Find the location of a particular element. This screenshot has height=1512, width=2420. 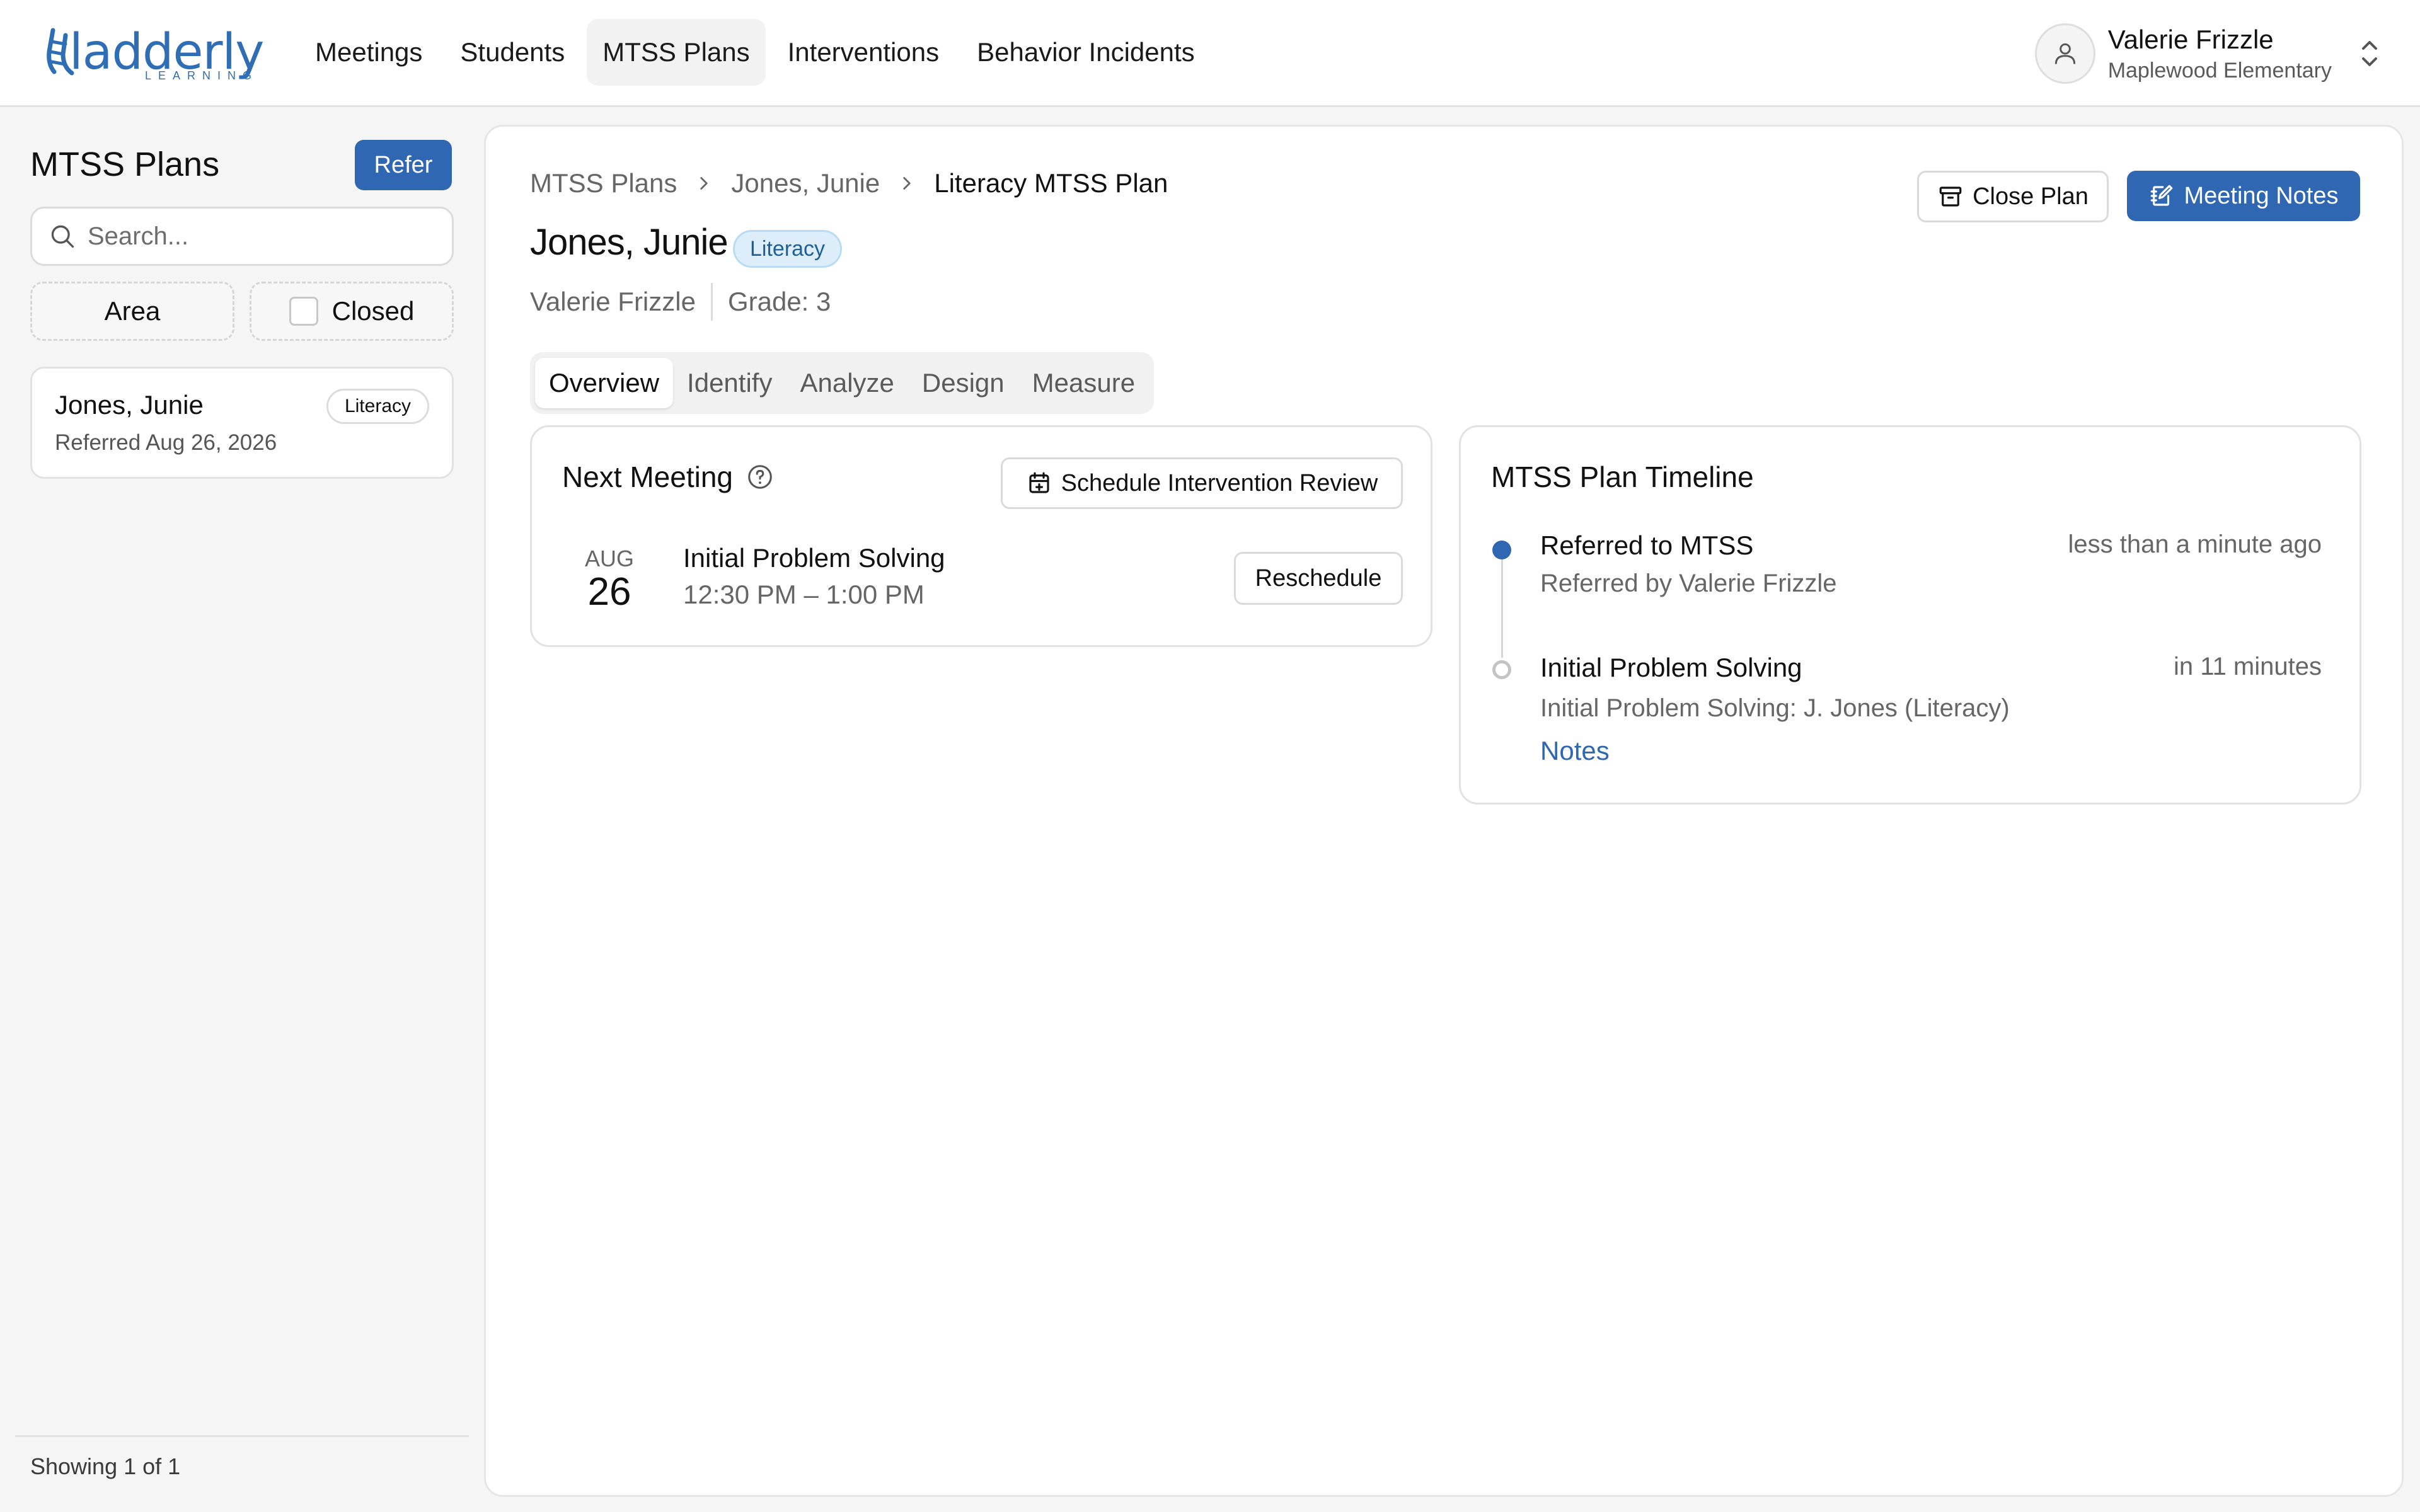

student-meta: Valerie Frizzle Grade: 3 is located at coordinates (681, 302).